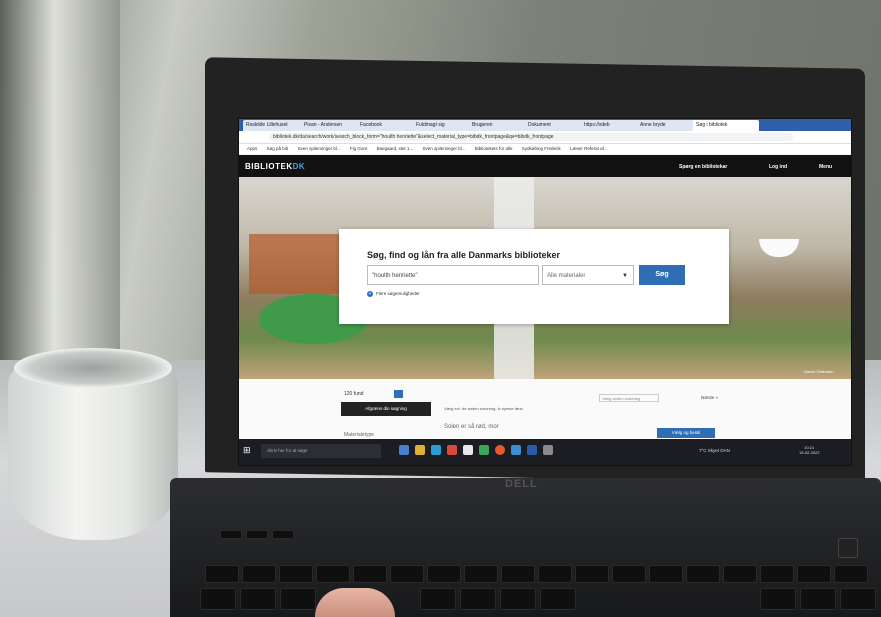  I want to click on site-header, so click(545, 166).